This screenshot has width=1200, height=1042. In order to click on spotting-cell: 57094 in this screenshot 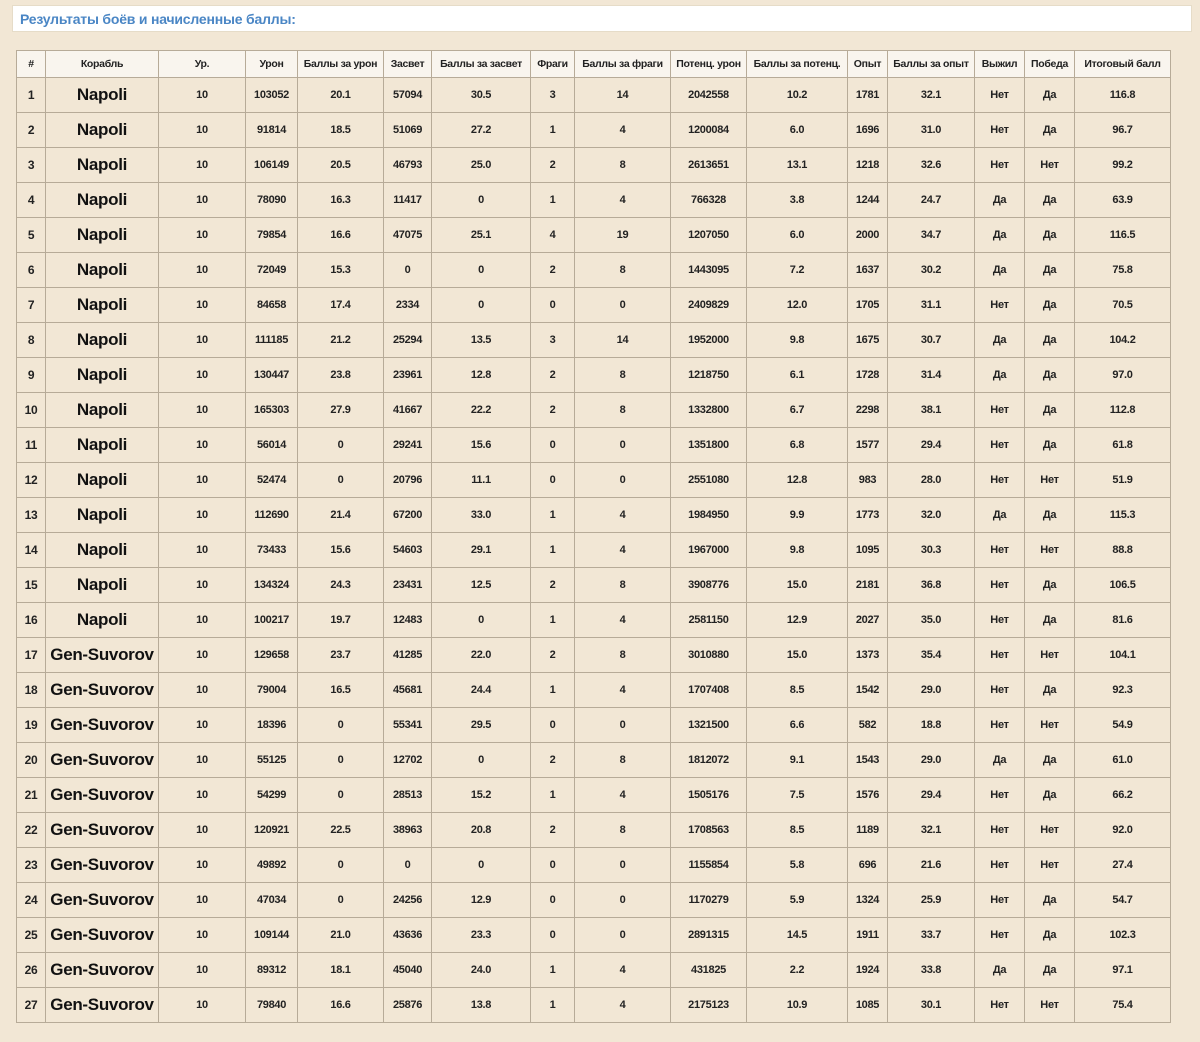, I will do `click(407, 95)`.